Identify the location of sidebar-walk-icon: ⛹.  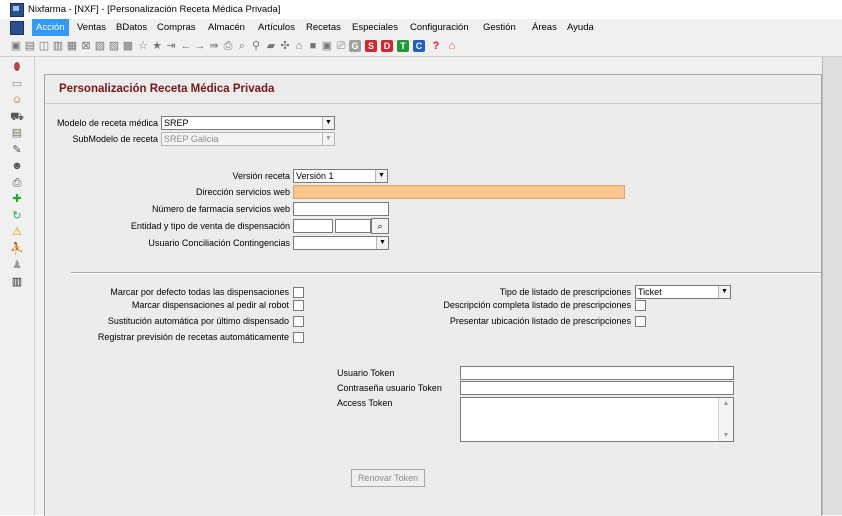
(17, 249).